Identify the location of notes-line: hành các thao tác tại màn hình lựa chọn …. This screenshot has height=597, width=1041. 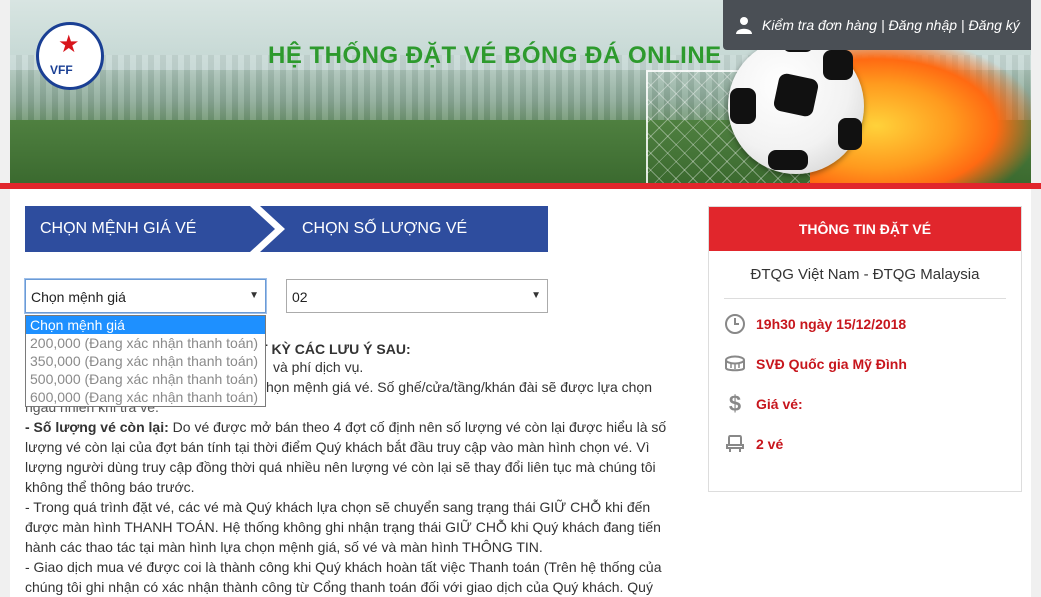
(284, 547).